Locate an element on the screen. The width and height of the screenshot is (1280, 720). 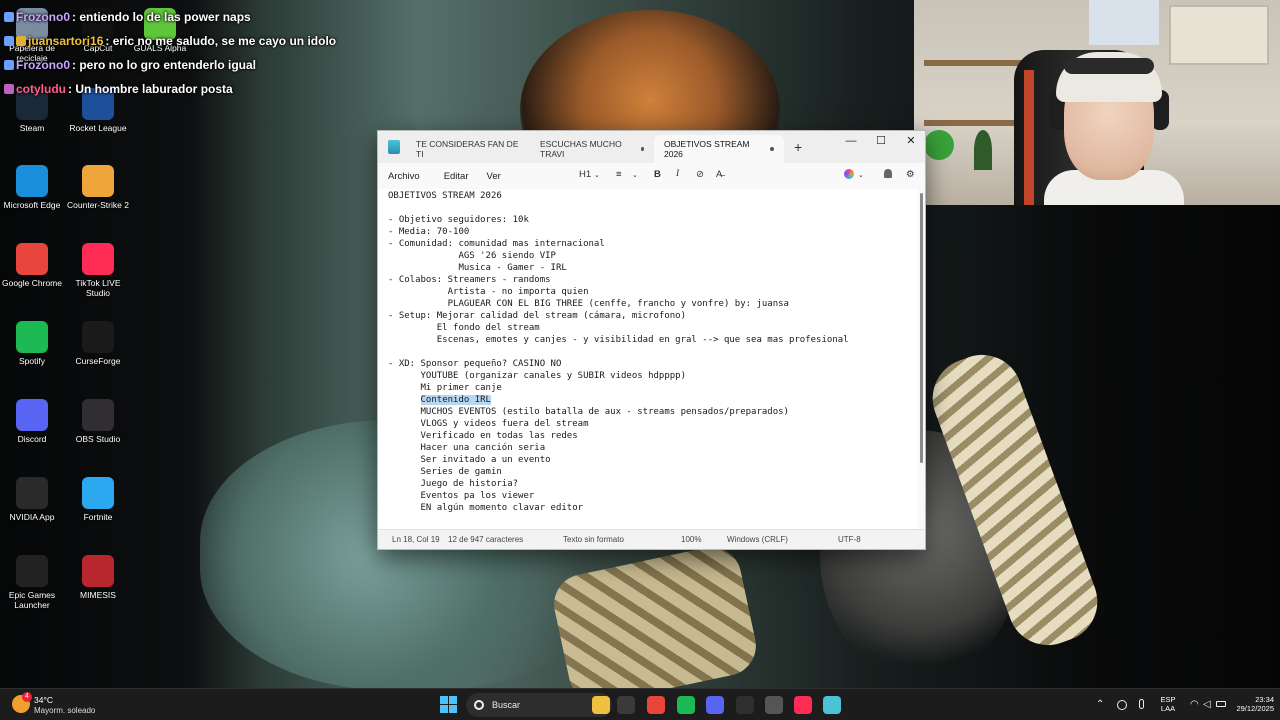
webcam-shelf is located at coordinates (974, 123).